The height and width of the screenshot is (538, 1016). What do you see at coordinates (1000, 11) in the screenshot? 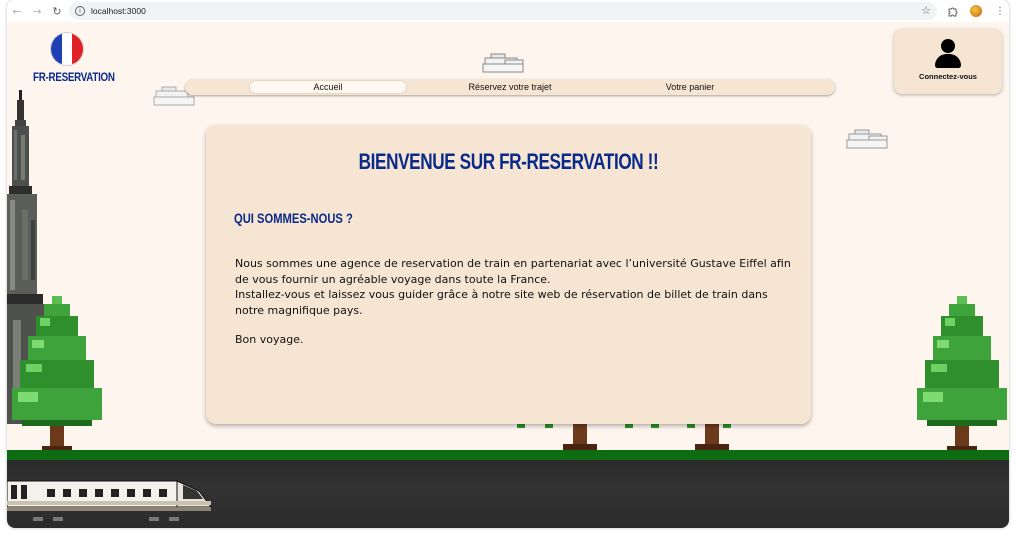
I see `browser-menu-icon: ⋮` at bounding box center [1000, 11].